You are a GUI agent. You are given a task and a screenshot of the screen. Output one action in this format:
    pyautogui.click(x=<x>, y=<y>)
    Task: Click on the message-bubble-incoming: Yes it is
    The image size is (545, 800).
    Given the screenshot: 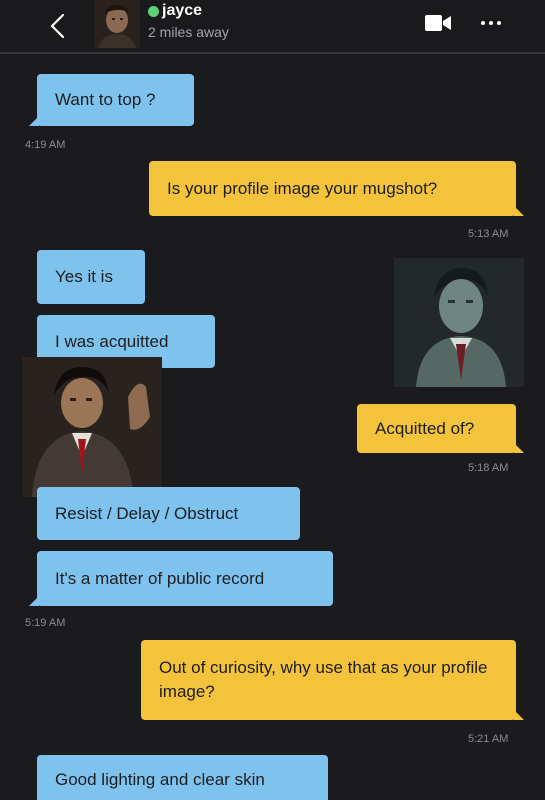 What is the action you would take?
    pyautogui.click(x=91, y=277)
    